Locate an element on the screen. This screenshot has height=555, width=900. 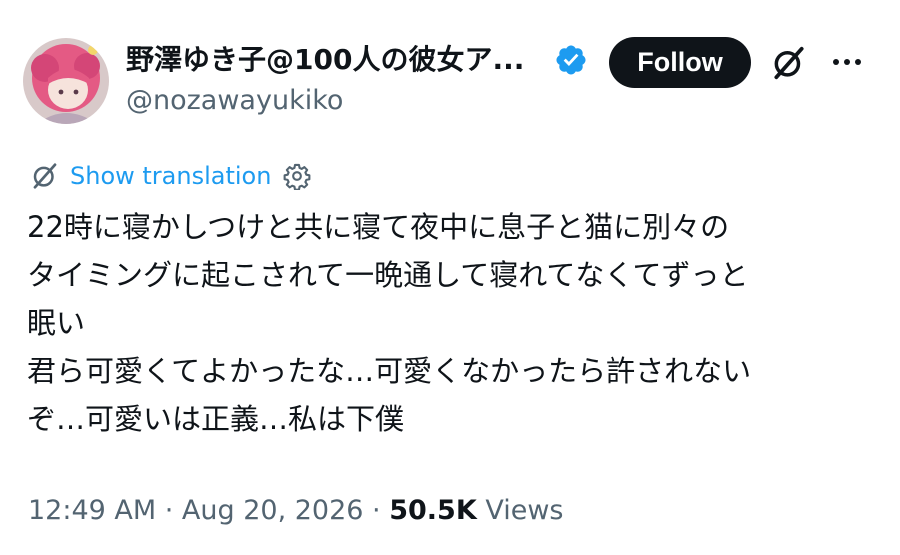
tweet-meta: 12:49 AM · Aug 20, 2026 · 50.5K Views is located at coordinates (296, 511).